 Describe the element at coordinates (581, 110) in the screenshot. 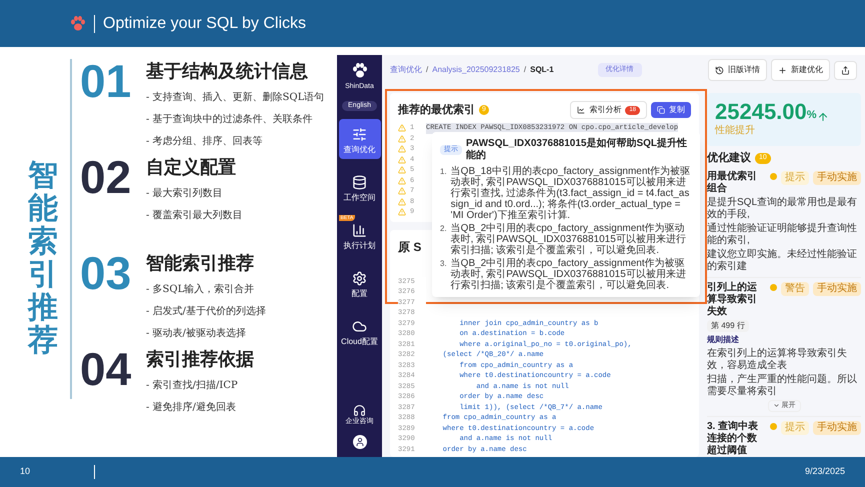

I see `line-chart-icon` at that location.